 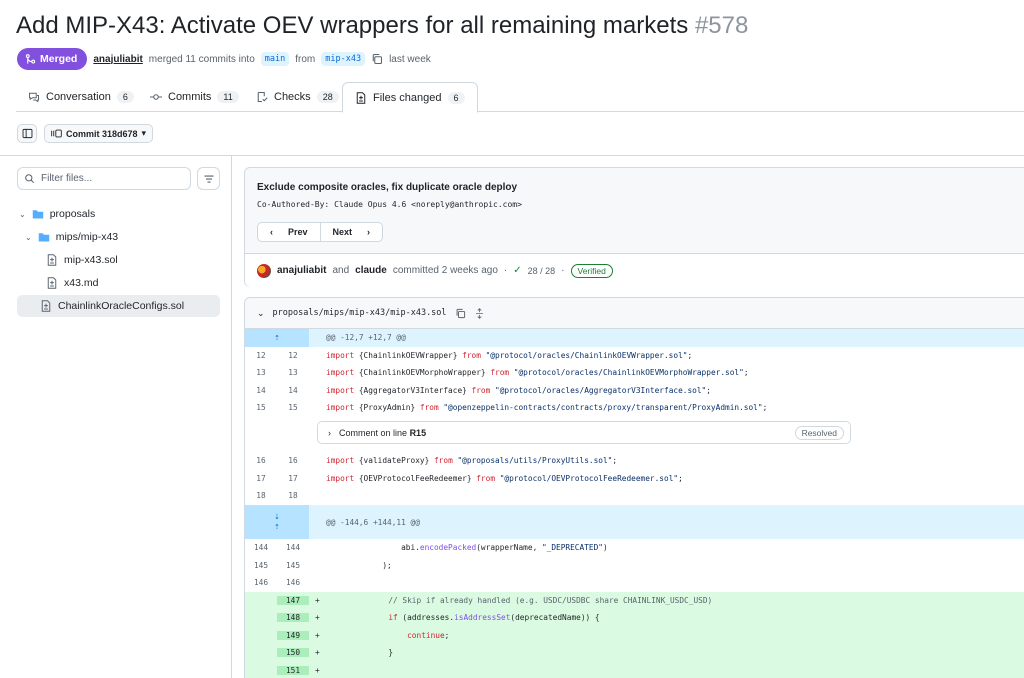 What do you see at coordinates (261, 478) in the screenshot?
I see `line-number-left: 17` at bounding box center [261, 478].